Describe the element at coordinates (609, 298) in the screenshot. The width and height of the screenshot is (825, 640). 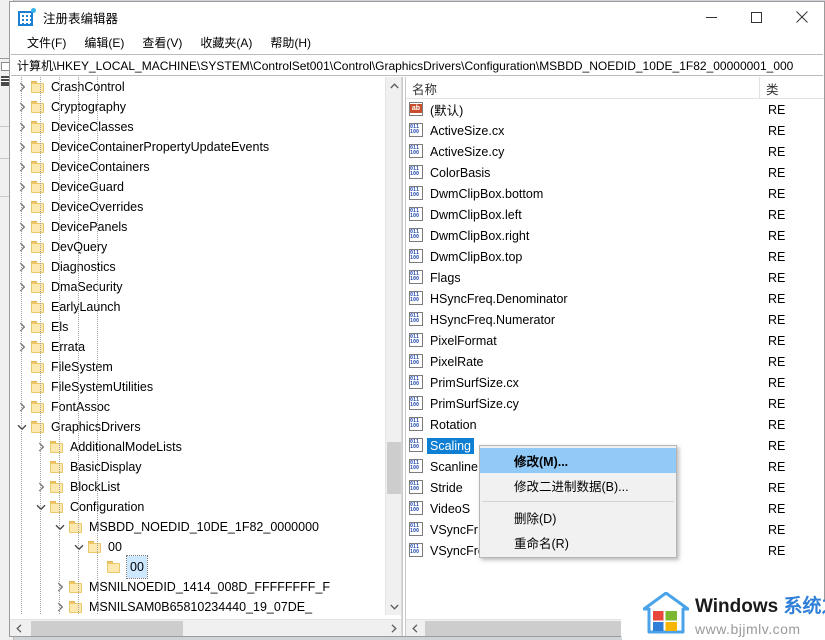
I see `value-row: 011 100 HSyncFreq.Denominator RE` at that location.